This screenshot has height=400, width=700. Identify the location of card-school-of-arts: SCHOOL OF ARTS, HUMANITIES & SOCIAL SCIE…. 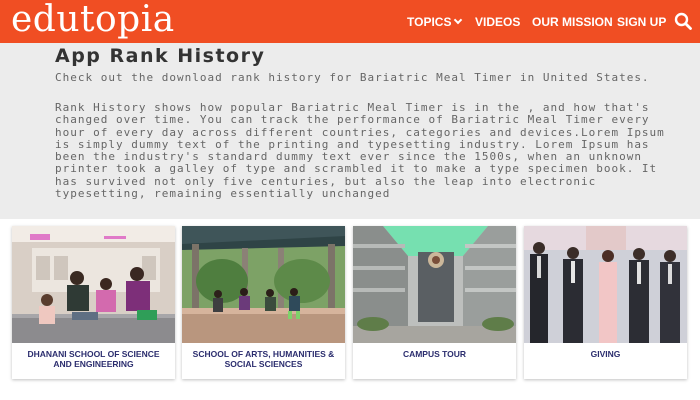
(263, 302).